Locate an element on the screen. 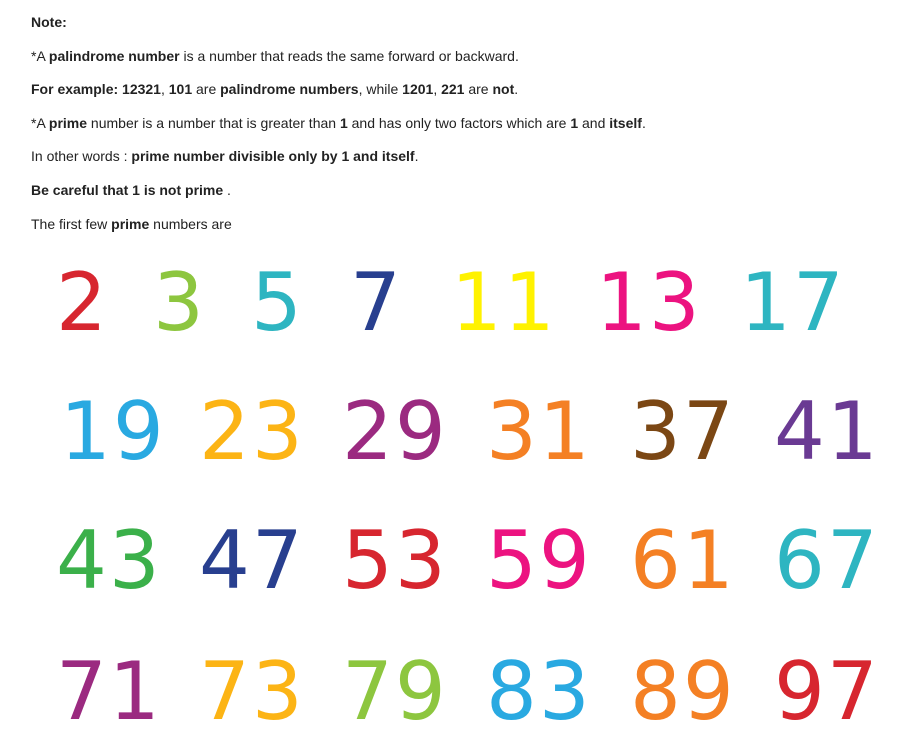 Image resolution: width=899 pixels, height=743 pixels. caution-text: Be careful that 1 is not prime is located at coordinates (127, 189).